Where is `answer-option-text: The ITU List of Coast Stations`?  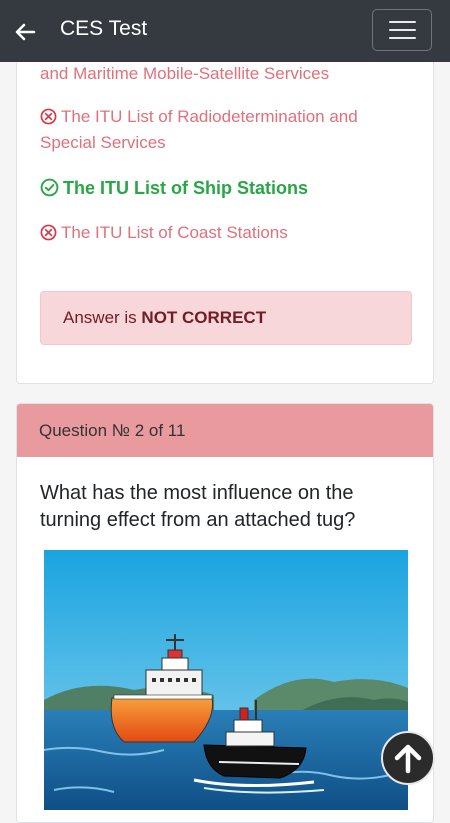
answer-option-text: The ITU List of Coast Stations is located at coordinates (174, 232).